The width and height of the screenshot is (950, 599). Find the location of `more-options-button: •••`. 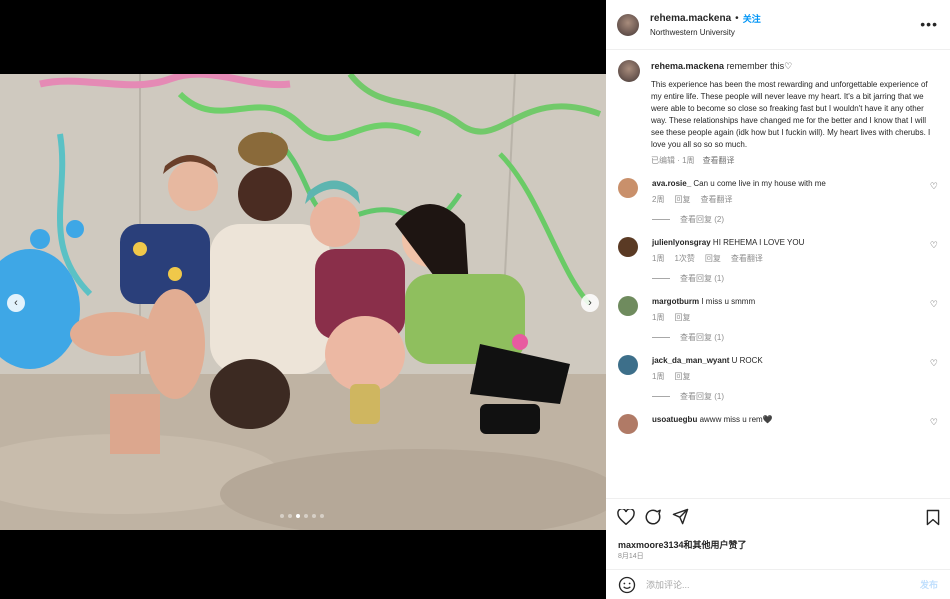

more-options-button: ••• is located at coordinates (929, 24).